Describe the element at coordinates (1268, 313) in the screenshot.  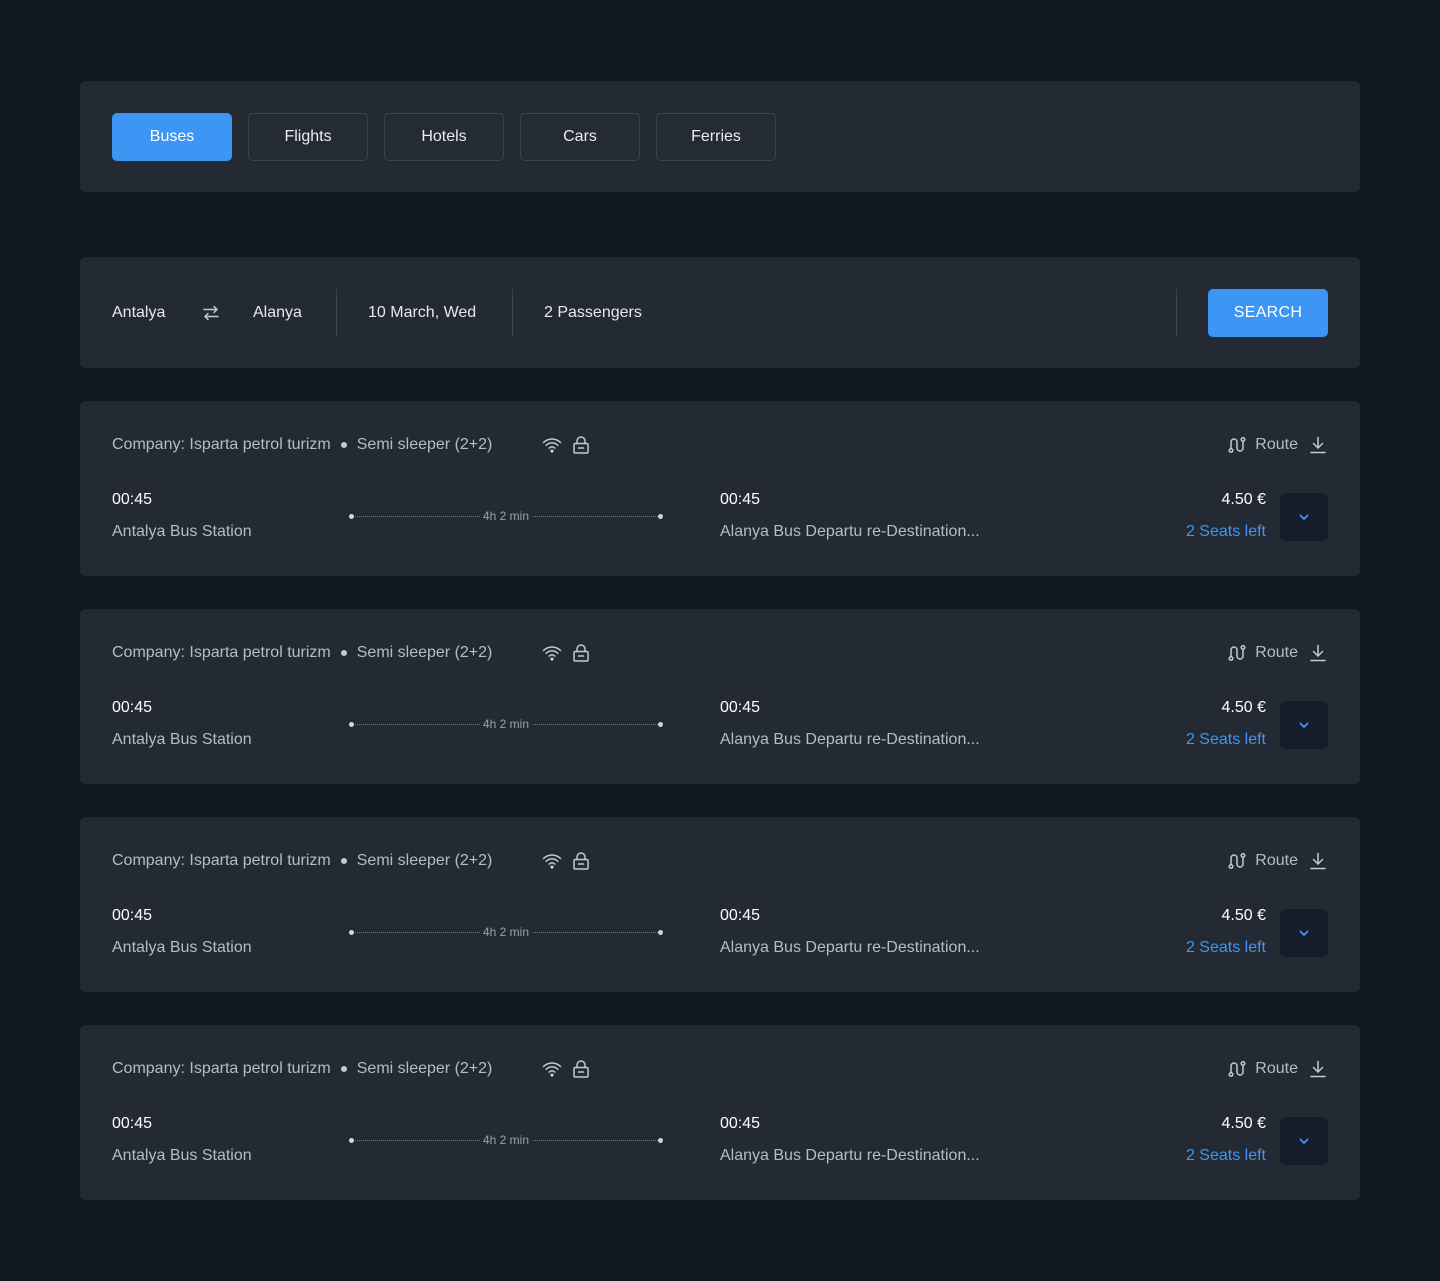
I see `search-button: SEARCH` at that location.